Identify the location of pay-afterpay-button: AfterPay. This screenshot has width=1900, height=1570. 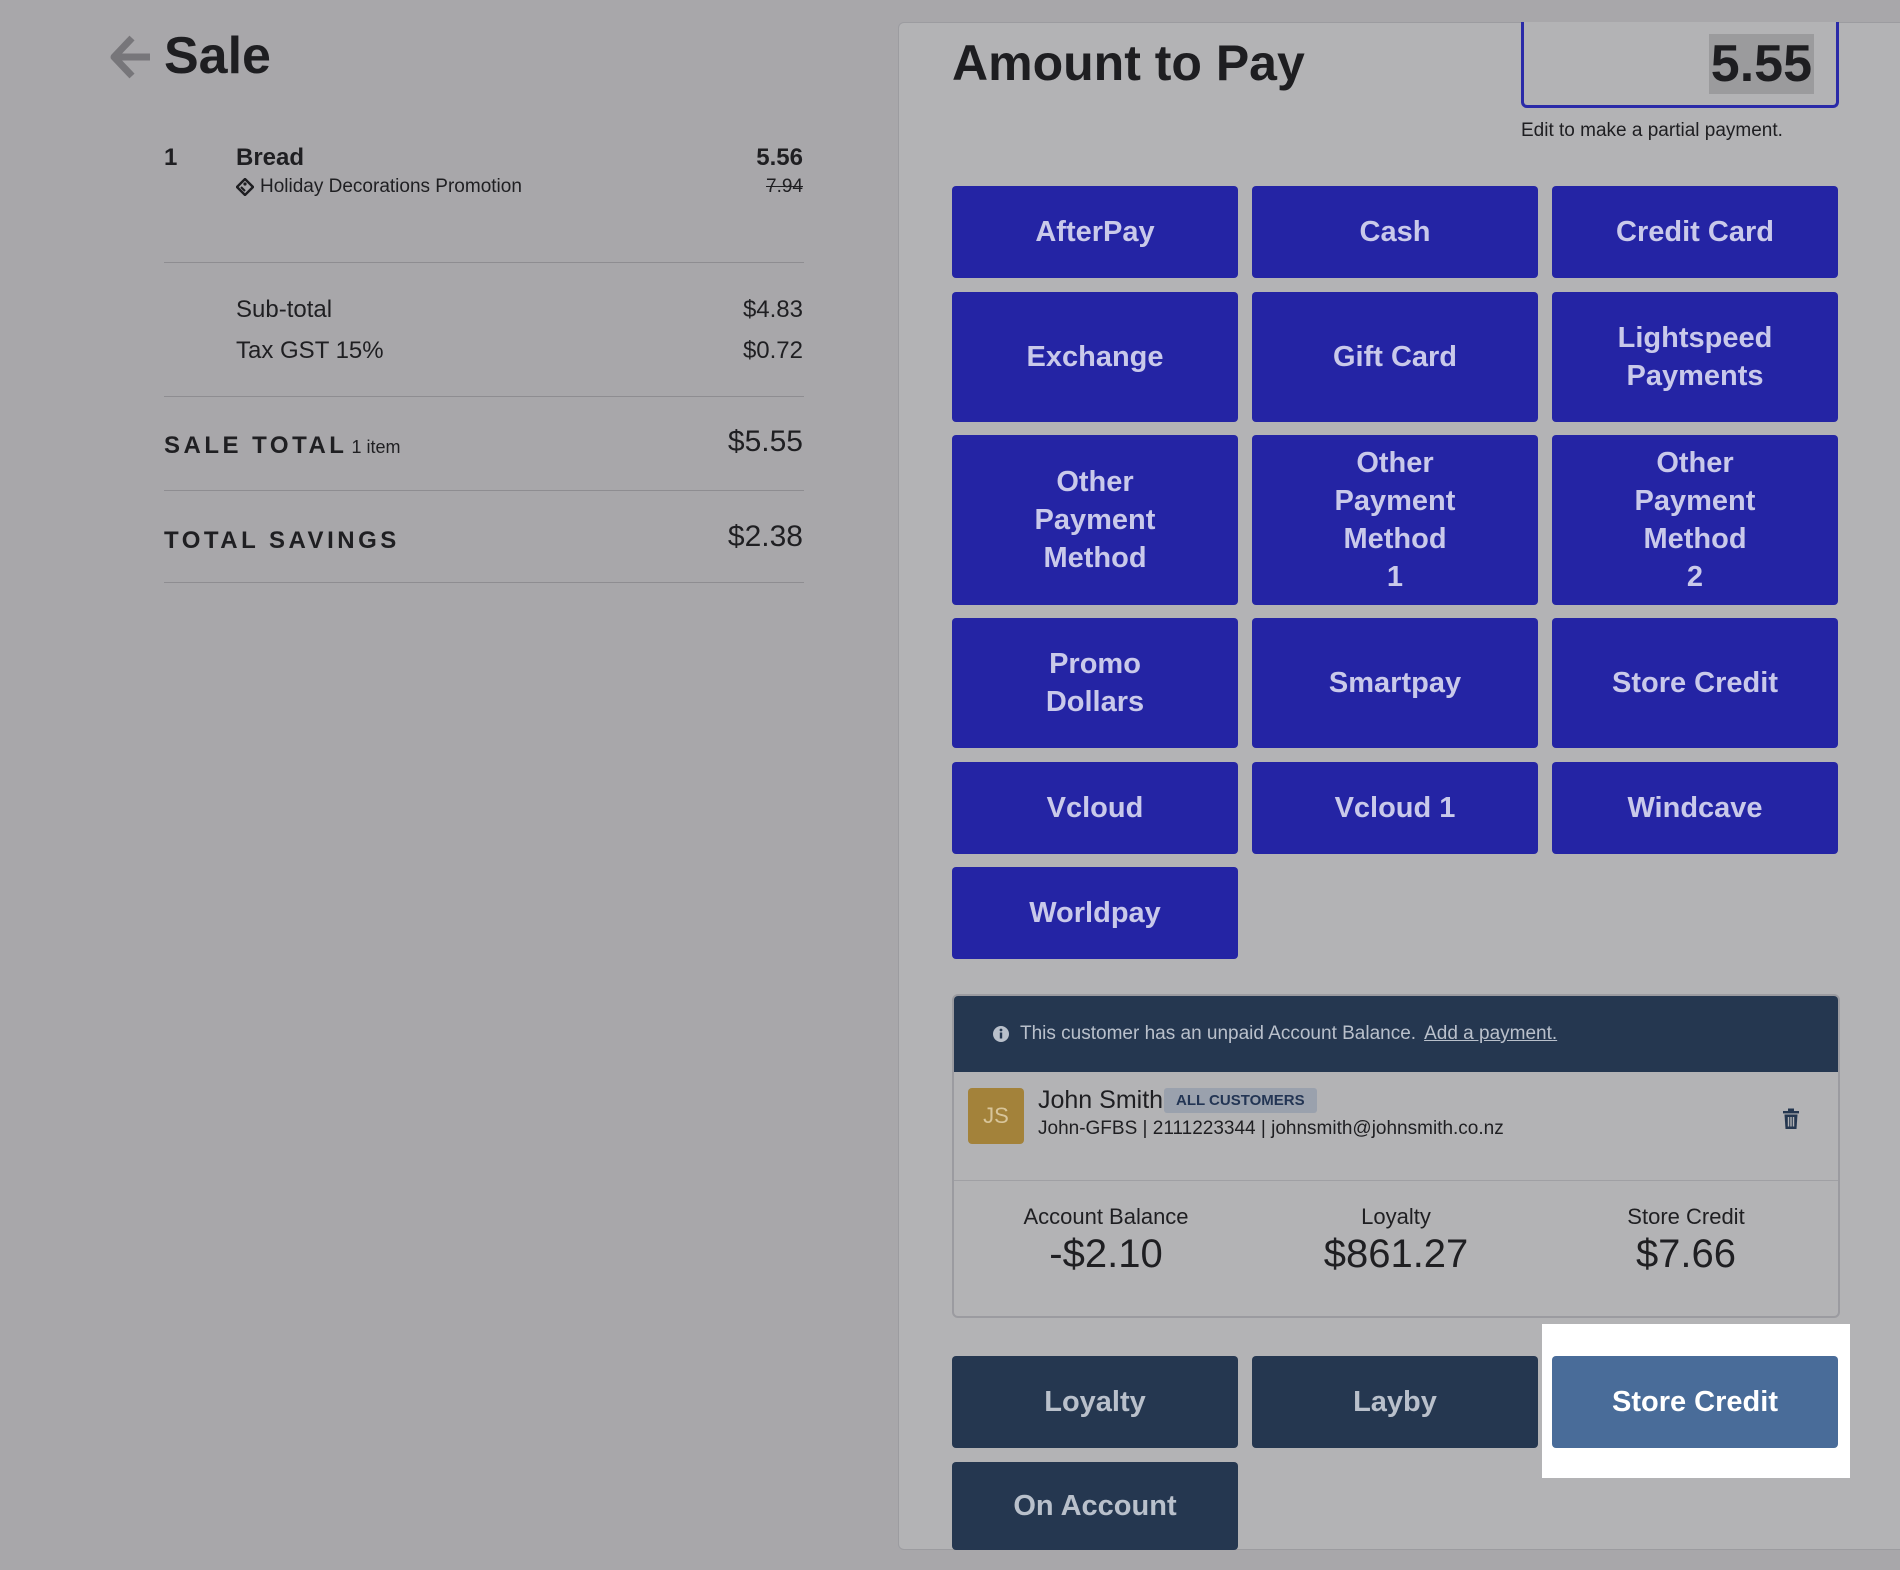
(1095, 232).